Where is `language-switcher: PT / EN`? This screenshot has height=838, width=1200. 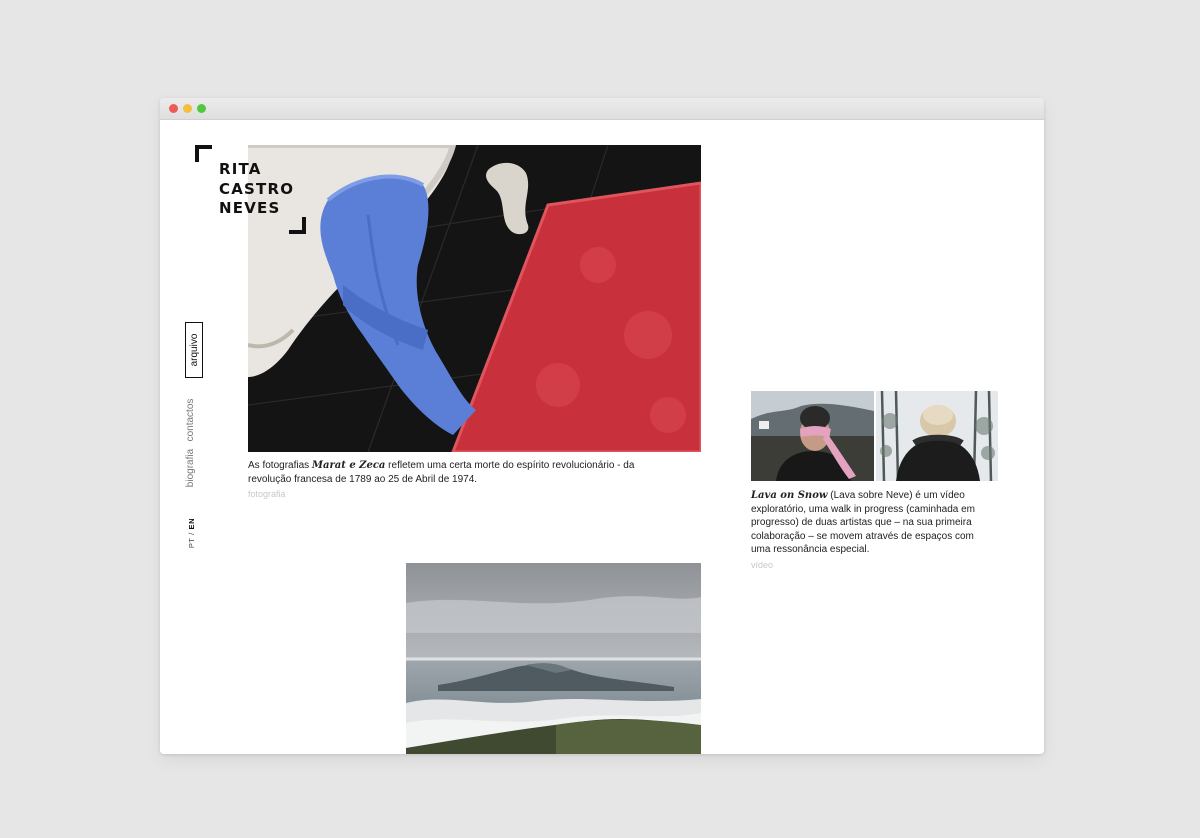
language-switcher: PT / EN is located at coordinates (193, 533).